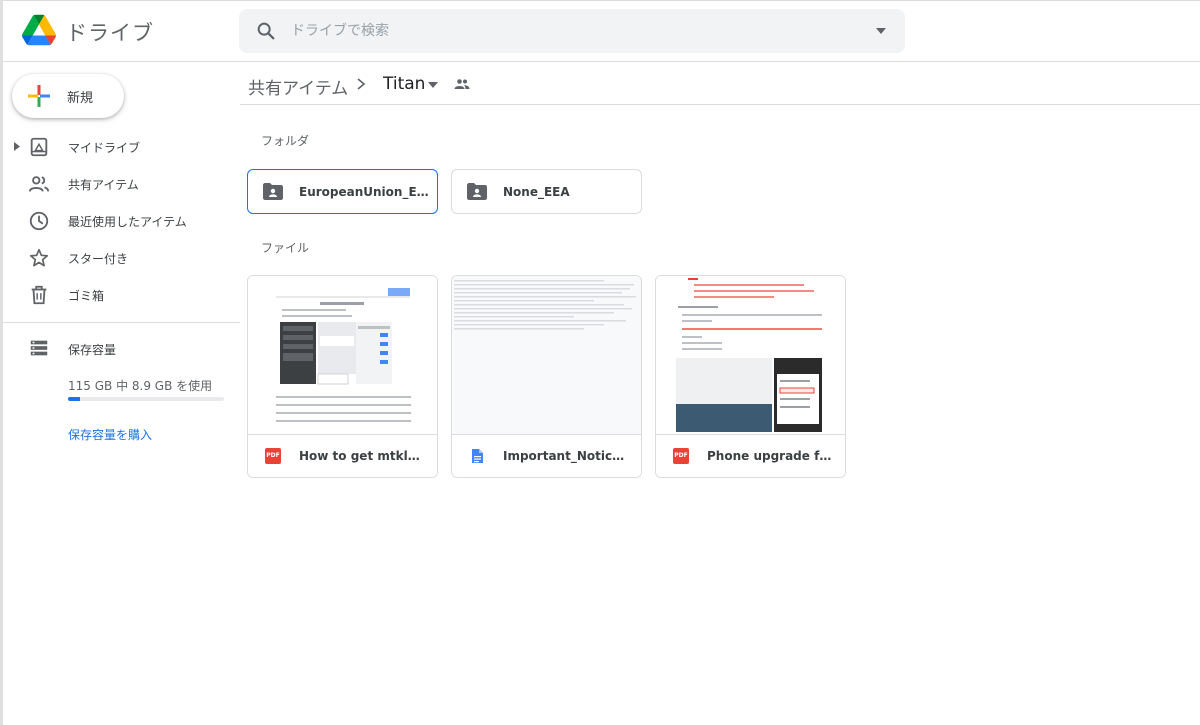 This screenshot has height=725, width=1200. I want to click on new-button: 新規, so click(68, 96).